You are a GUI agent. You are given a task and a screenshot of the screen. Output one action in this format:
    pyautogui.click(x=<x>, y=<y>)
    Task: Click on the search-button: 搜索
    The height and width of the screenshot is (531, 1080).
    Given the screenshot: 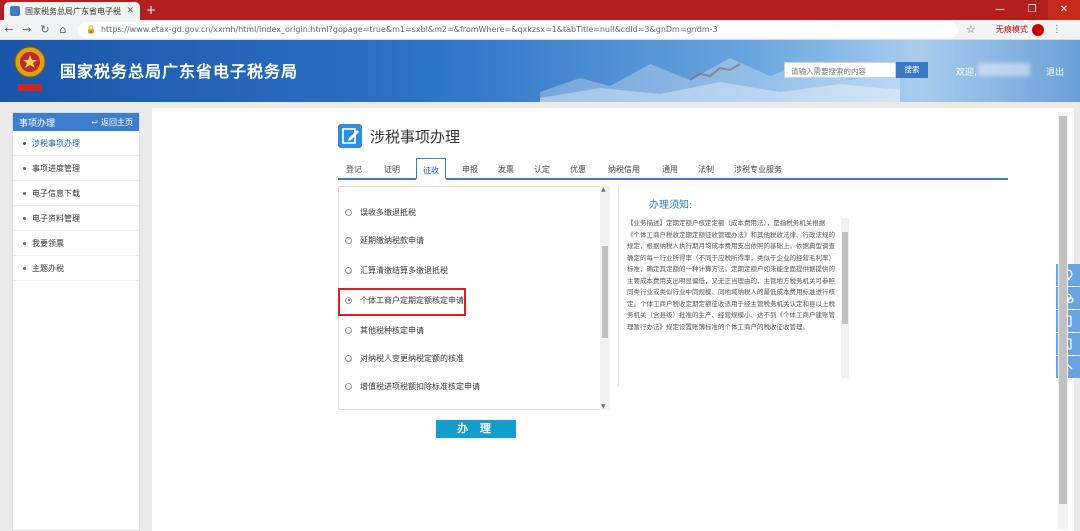 What is the action you would take?
    pyautogui.click(x=912, y=70)
    